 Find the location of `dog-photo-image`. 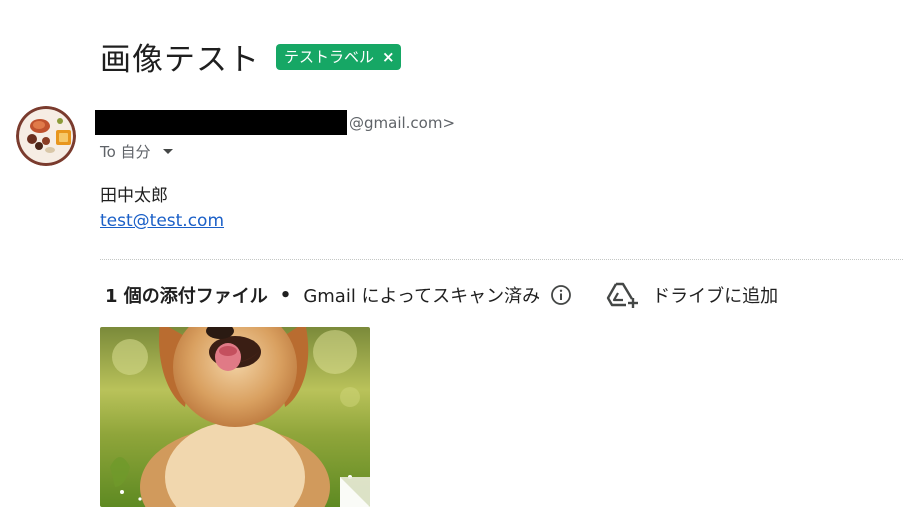

dog-photo-image is located at coordinates (235, 417).